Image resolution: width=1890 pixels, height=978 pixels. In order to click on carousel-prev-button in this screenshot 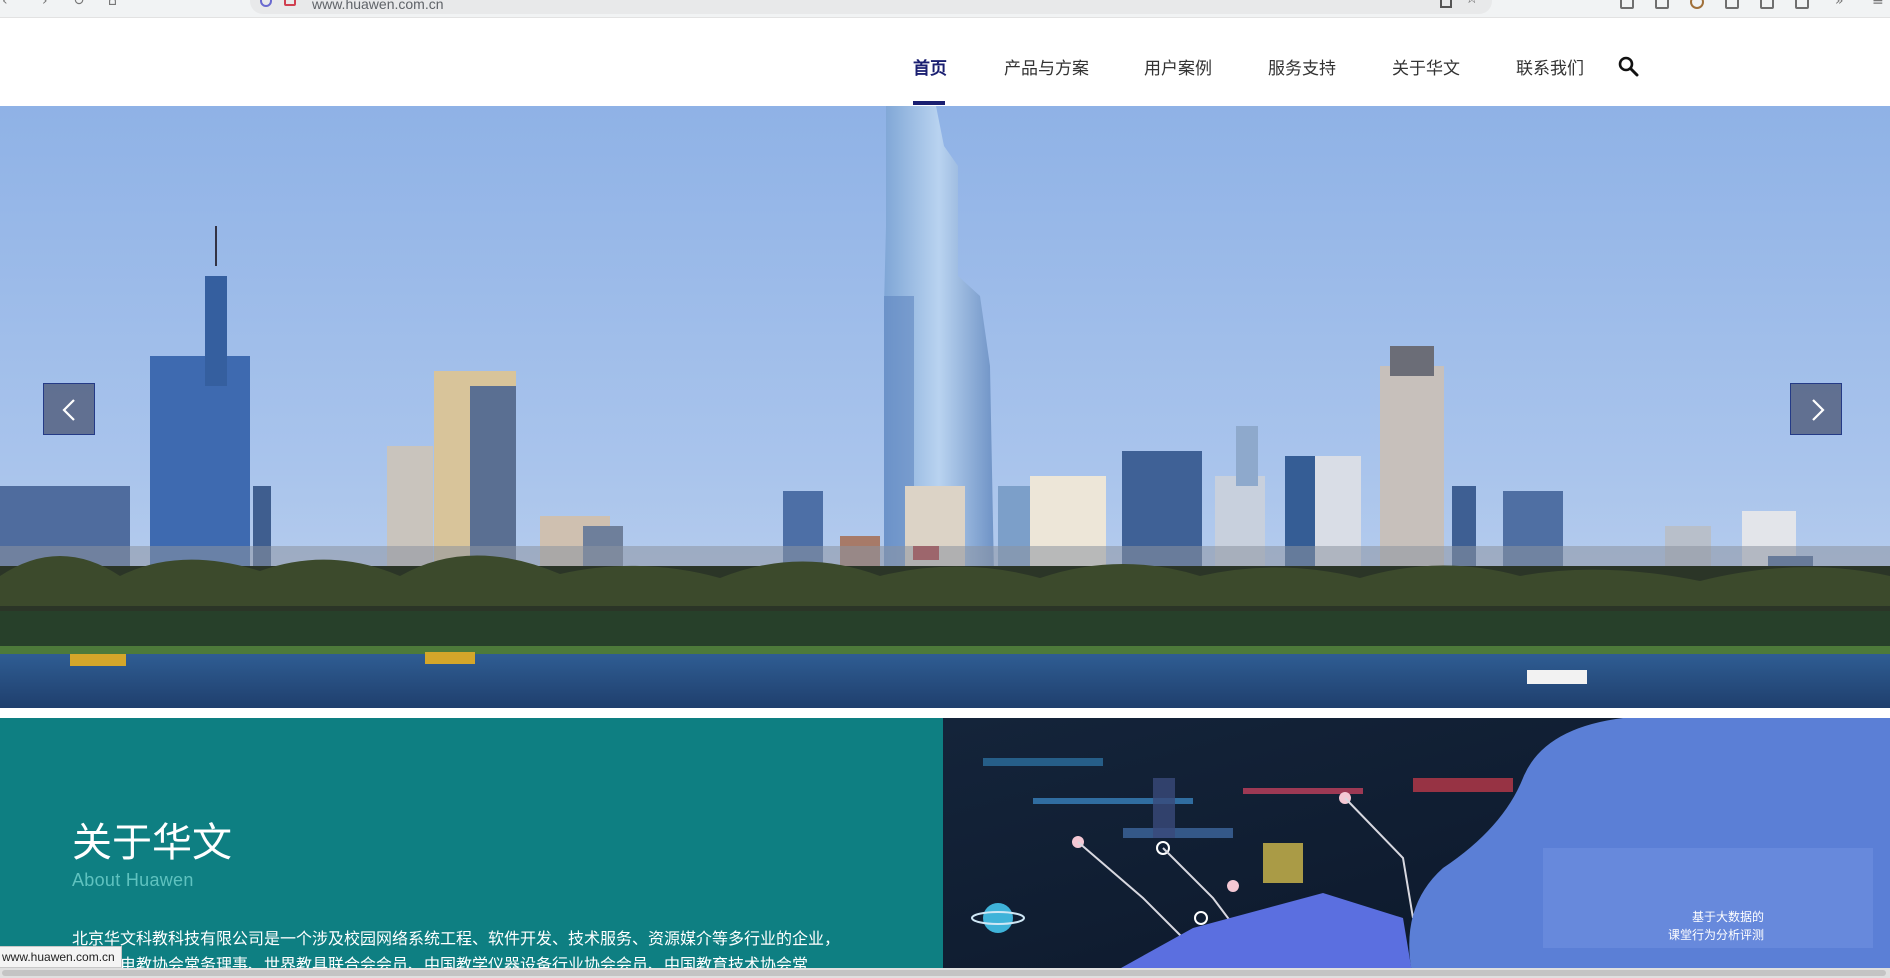, I will do `click(69, 409)`.